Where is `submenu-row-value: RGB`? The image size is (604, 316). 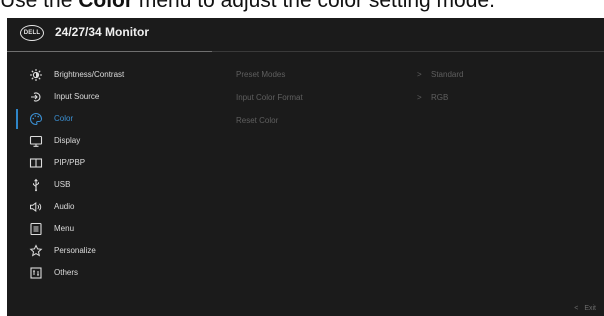 submenu-row-value: RGB is located at coordinates (440, 97).